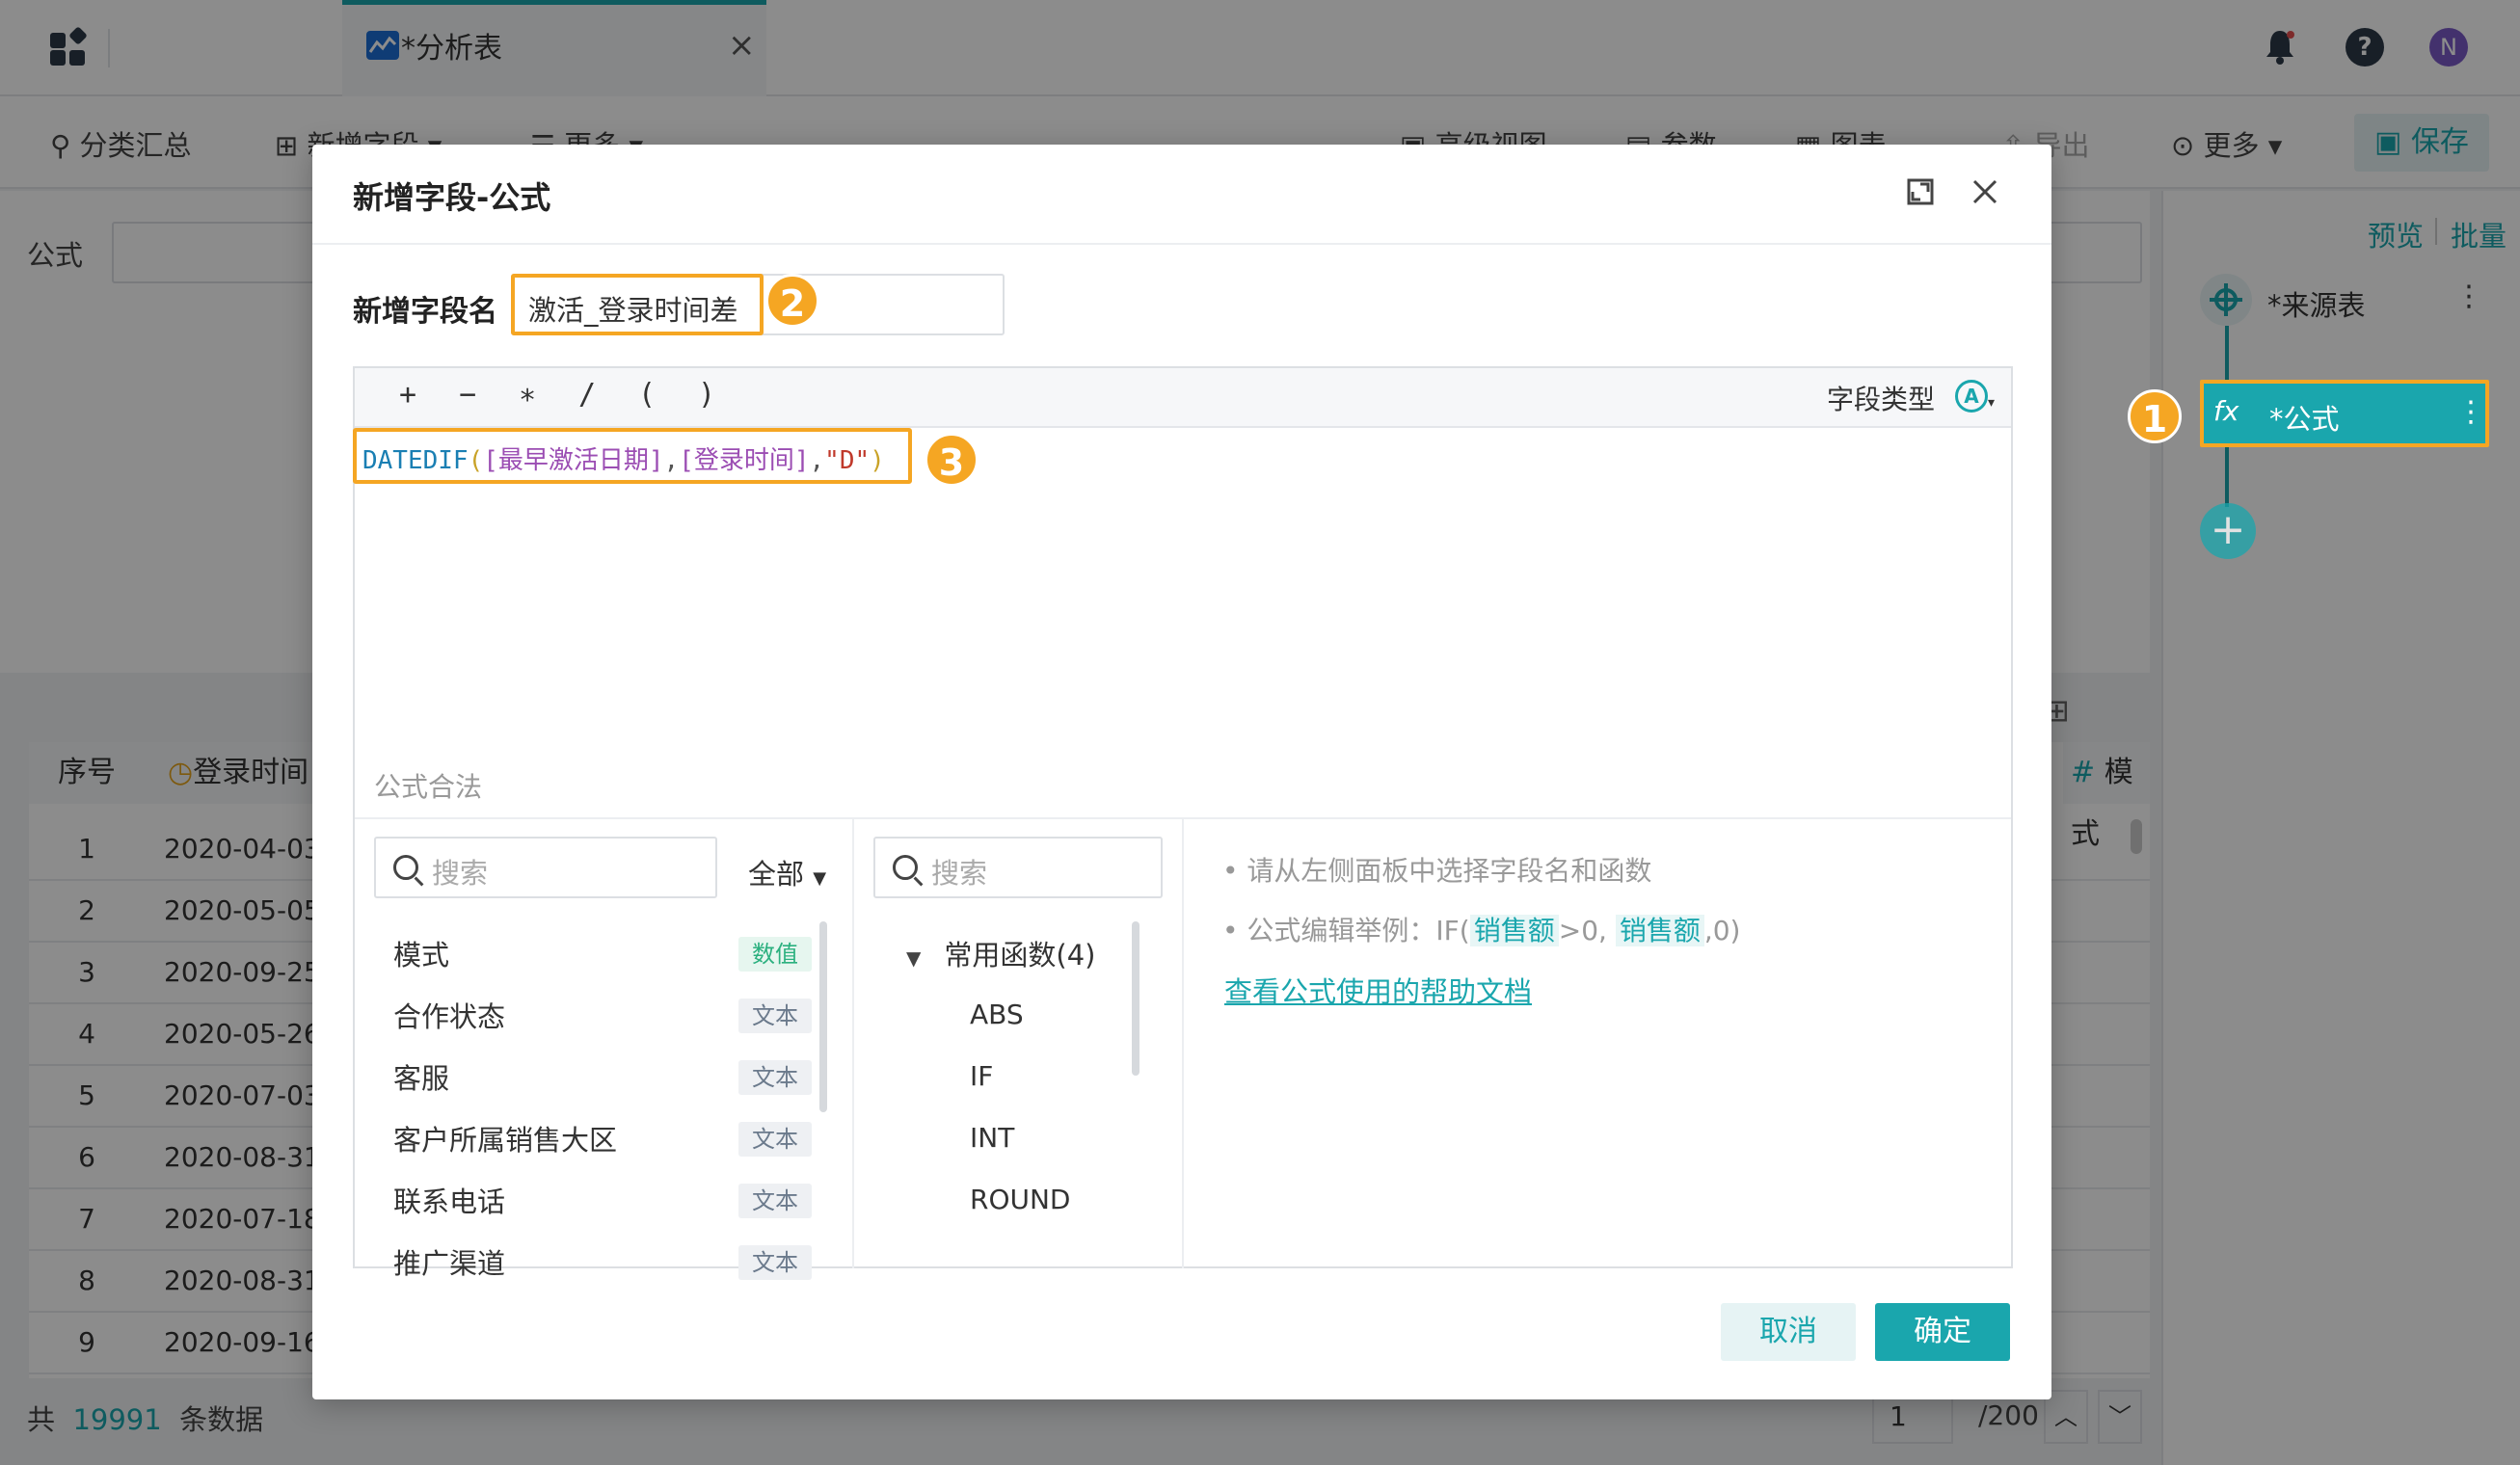  What do you see at coordinates (787, 872) in the screenshot?
I see `field-type-filter: 全部 ▼` at bounding box center [787, 872].